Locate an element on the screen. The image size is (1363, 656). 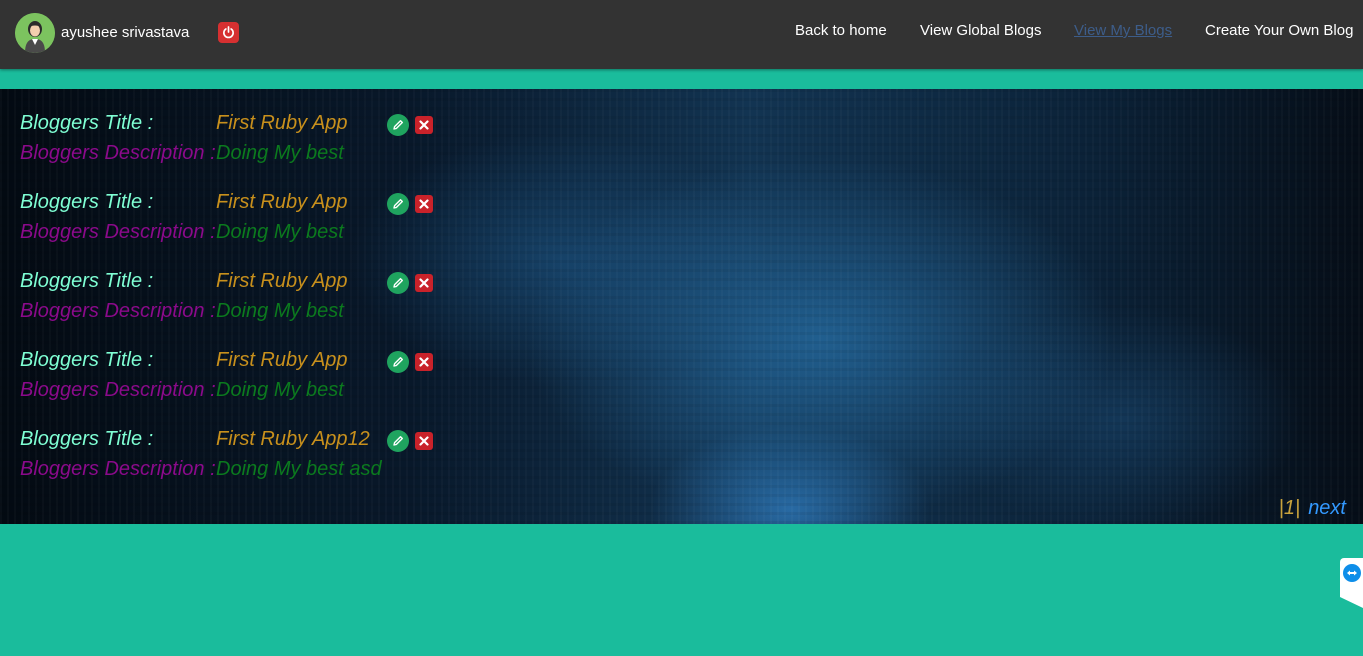
blog-title: First Ruby App12 is located at coordinates (293, 439).